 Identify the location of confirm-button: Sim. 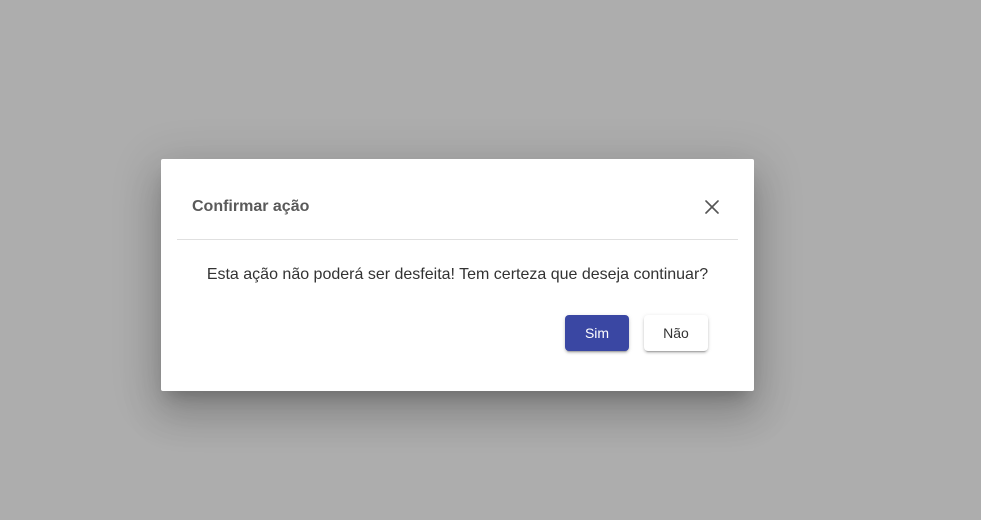
(597, 333).